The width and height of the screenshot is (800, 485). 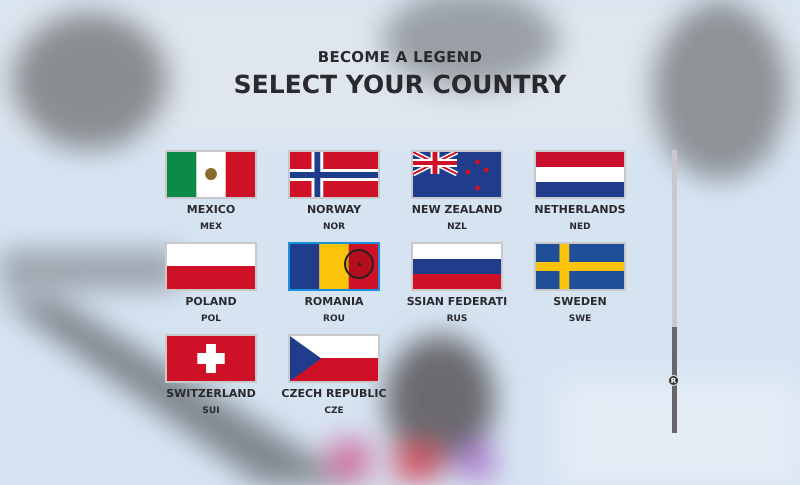 I want to click on country-code: POL, so click(x=211, y=319).